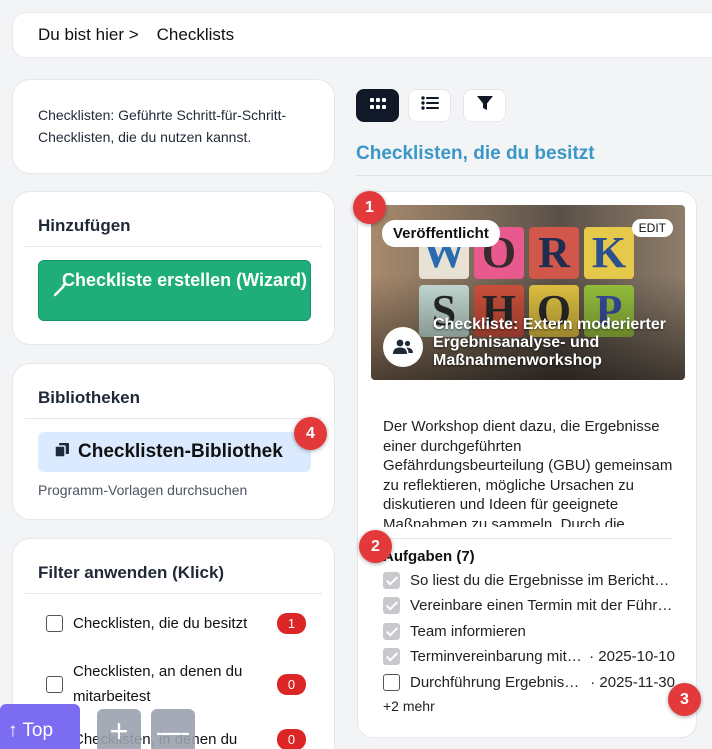 Image resolution: width=712 pixels, height=749 pixels. I want to click on task-item: Terminvereinbarung mit … · 2025-10-10, so click(529, 656).